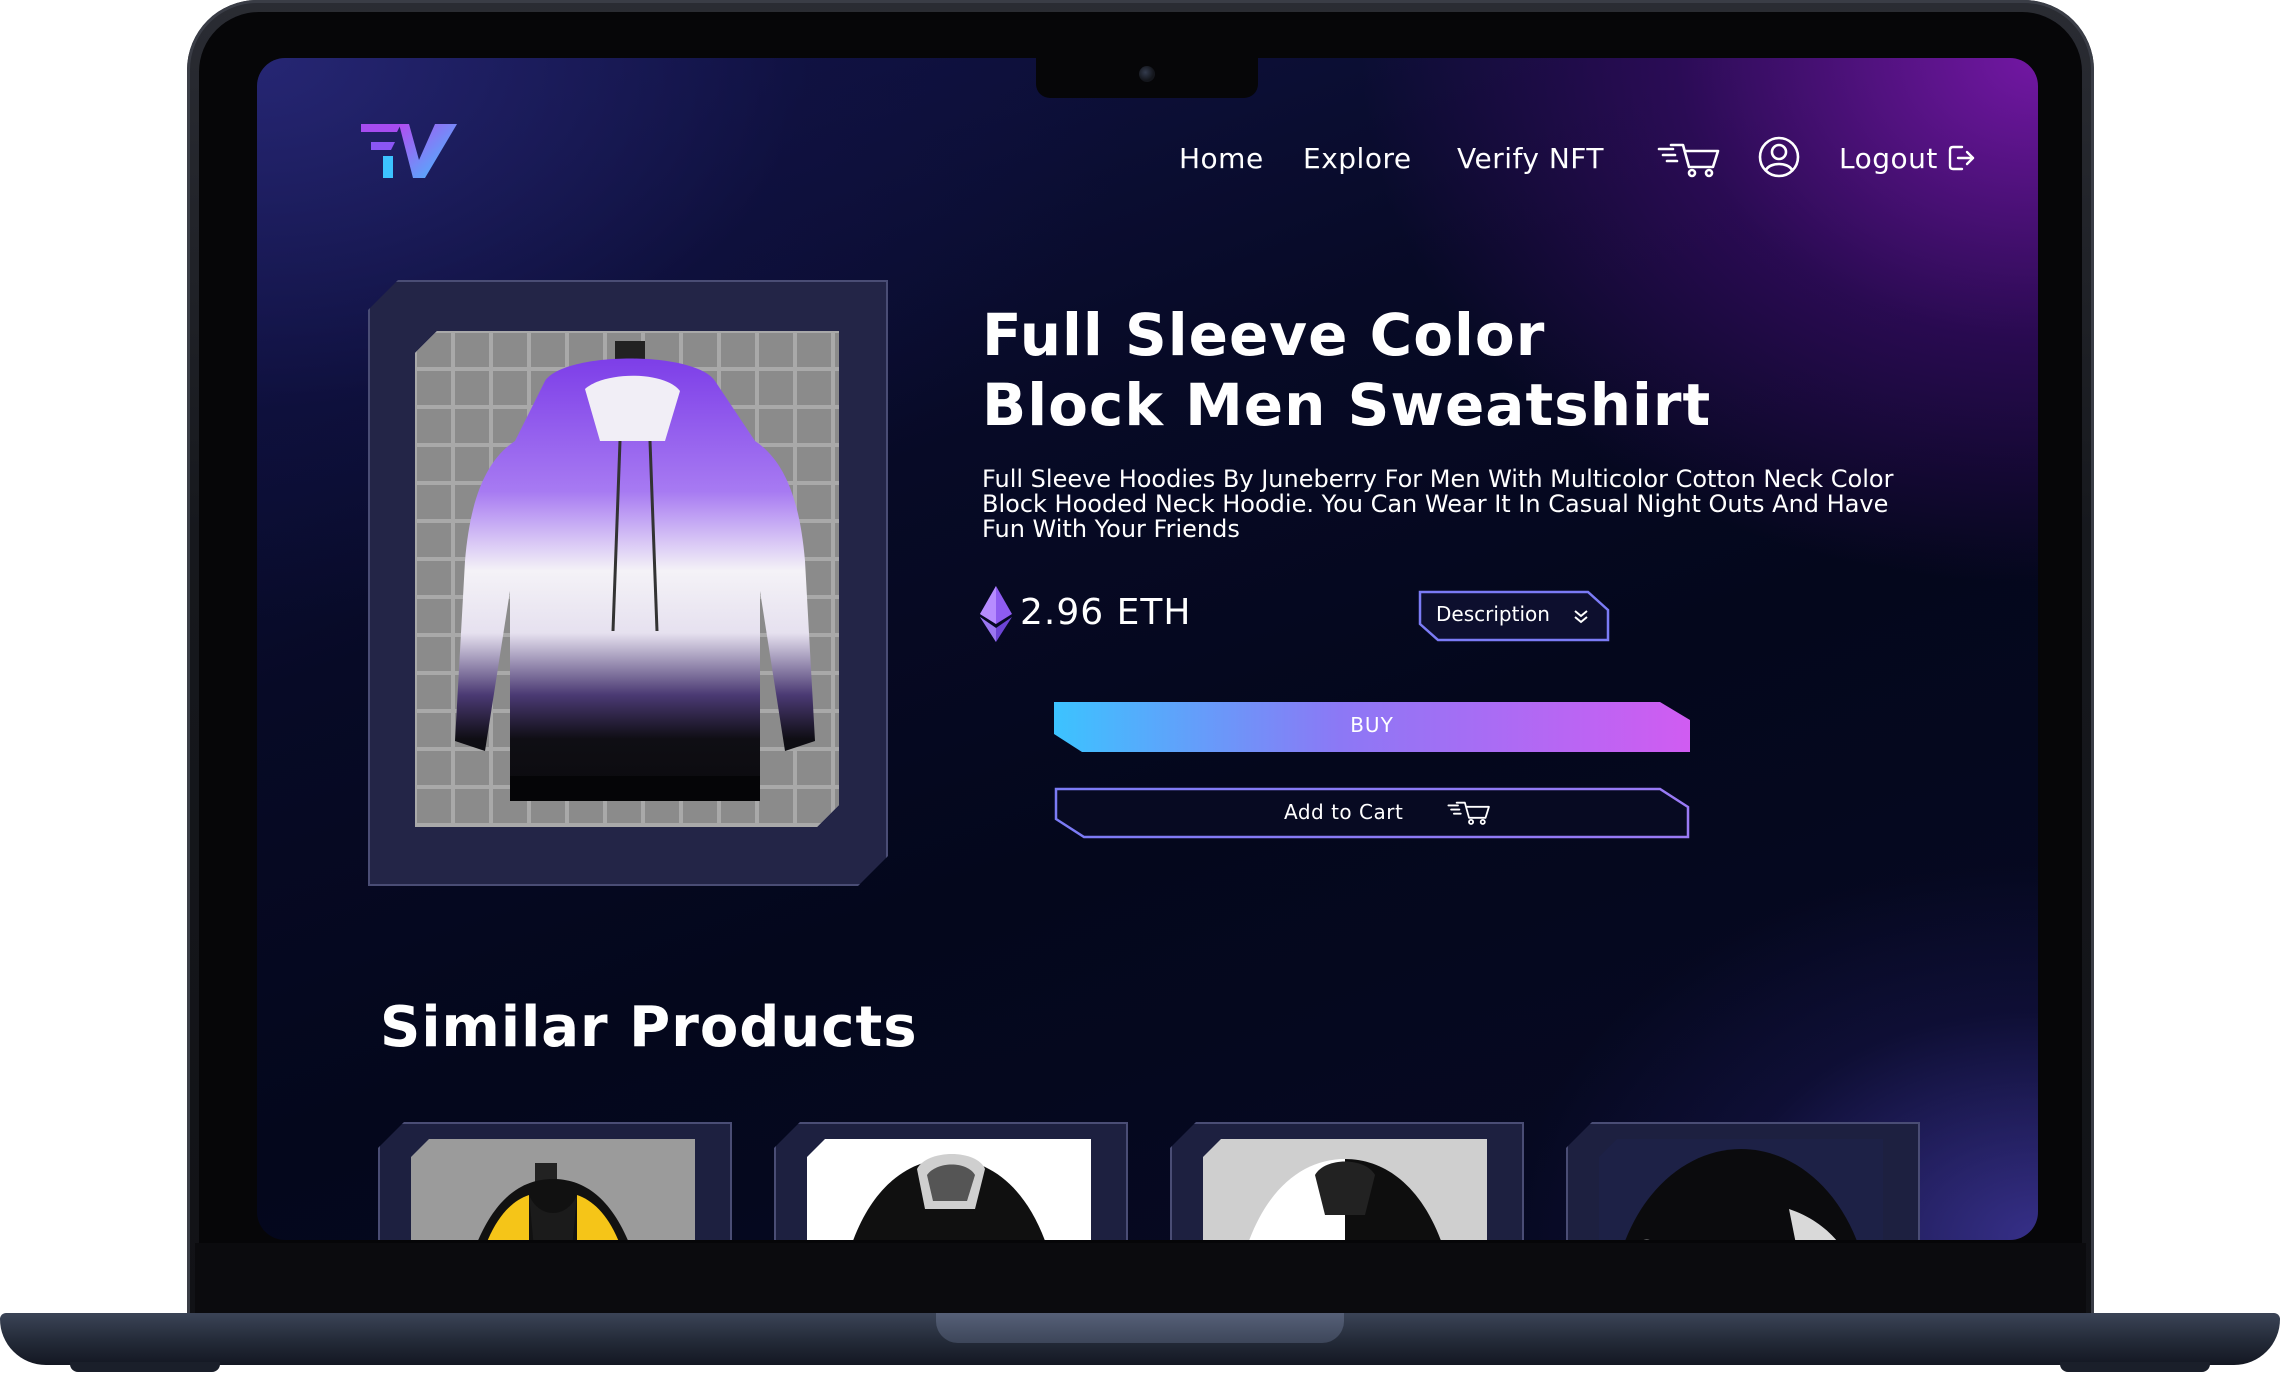 This screenshot has height=1381, width=2280. Describe the element at coordinates (1140, 1278) in the screenshot. I see `laptop-chin` at that location.